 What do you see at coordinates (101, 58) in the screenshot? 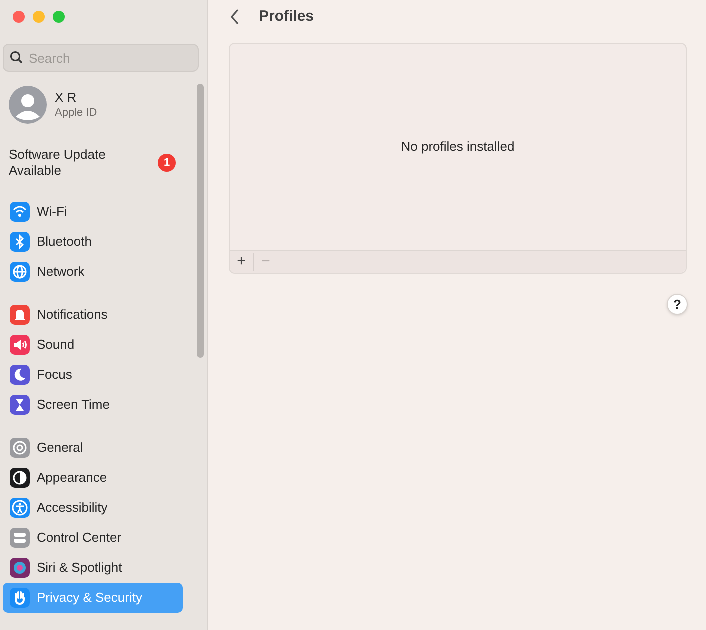
I see `search-field: Search` at bounding box center [101, 58].